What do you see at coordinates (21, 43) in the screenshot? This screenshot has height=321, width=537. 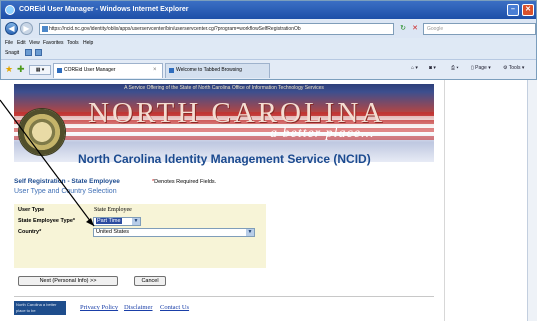 I see `menu-edit: Edit` at bounding box center [21, 43].